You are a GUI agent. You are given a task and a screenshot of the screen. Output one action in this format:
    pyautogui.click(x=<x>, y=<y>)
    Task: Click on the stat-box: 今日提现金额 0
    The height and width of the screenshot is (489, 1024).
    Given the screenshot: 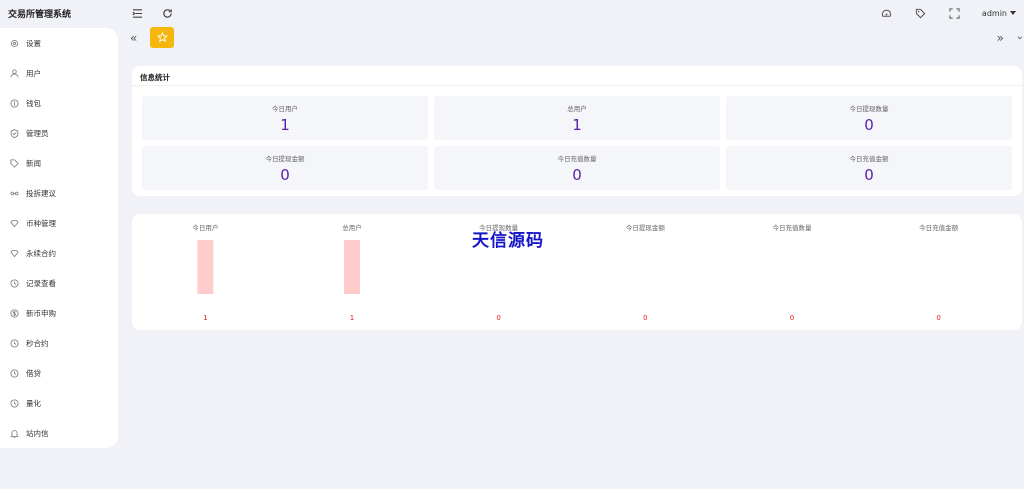 What is the action you would take?
    pyautogui.click(x=285, y=168)
    